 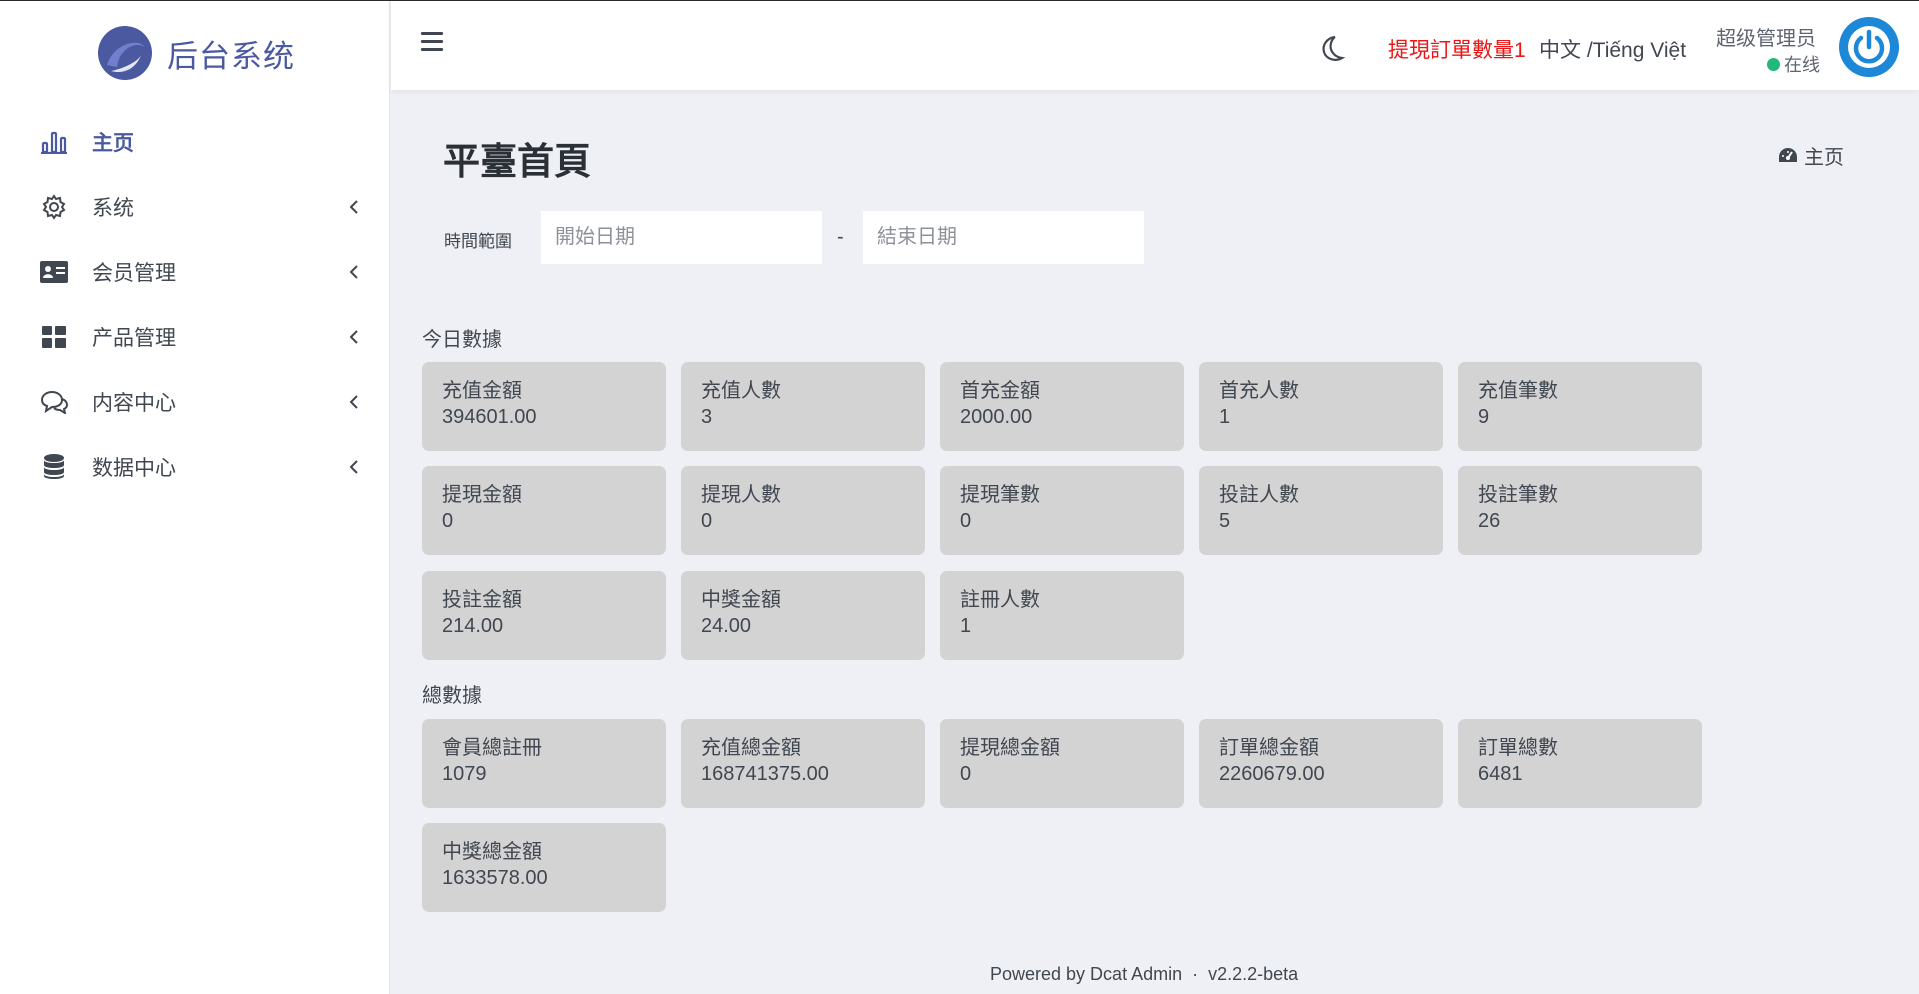 What do you see at coordinates (1155, 45) in the screenshot?
I see `top-navbar: 提現訂單數量1 中文 /Tiếng Việt 超级管理员 在线` at bounding box center [1155, 45].